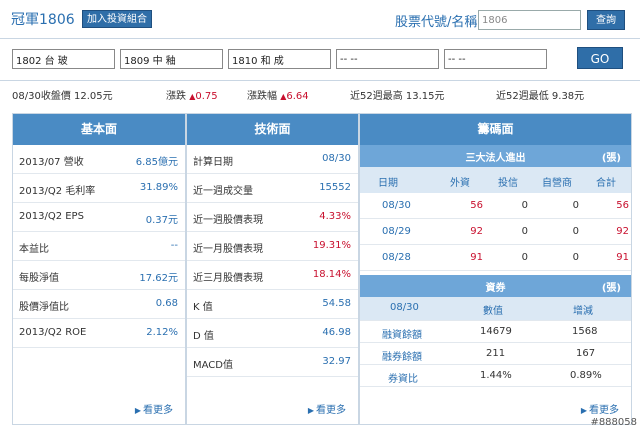 This screenshot has height=430, width=640. Describe the element at coordinates (495, 129) in the screenshot. I see `chips-title: 籌碼面` at that location.